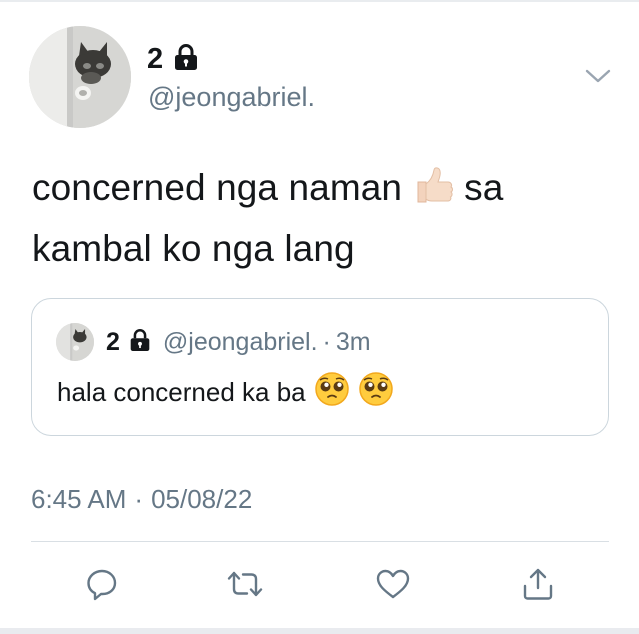 This screenshot has height=634, width=639. What do you see at coordinates (319, 631) in the screenshot?
I see `bottom-divider` at bounding box center [319, 631].